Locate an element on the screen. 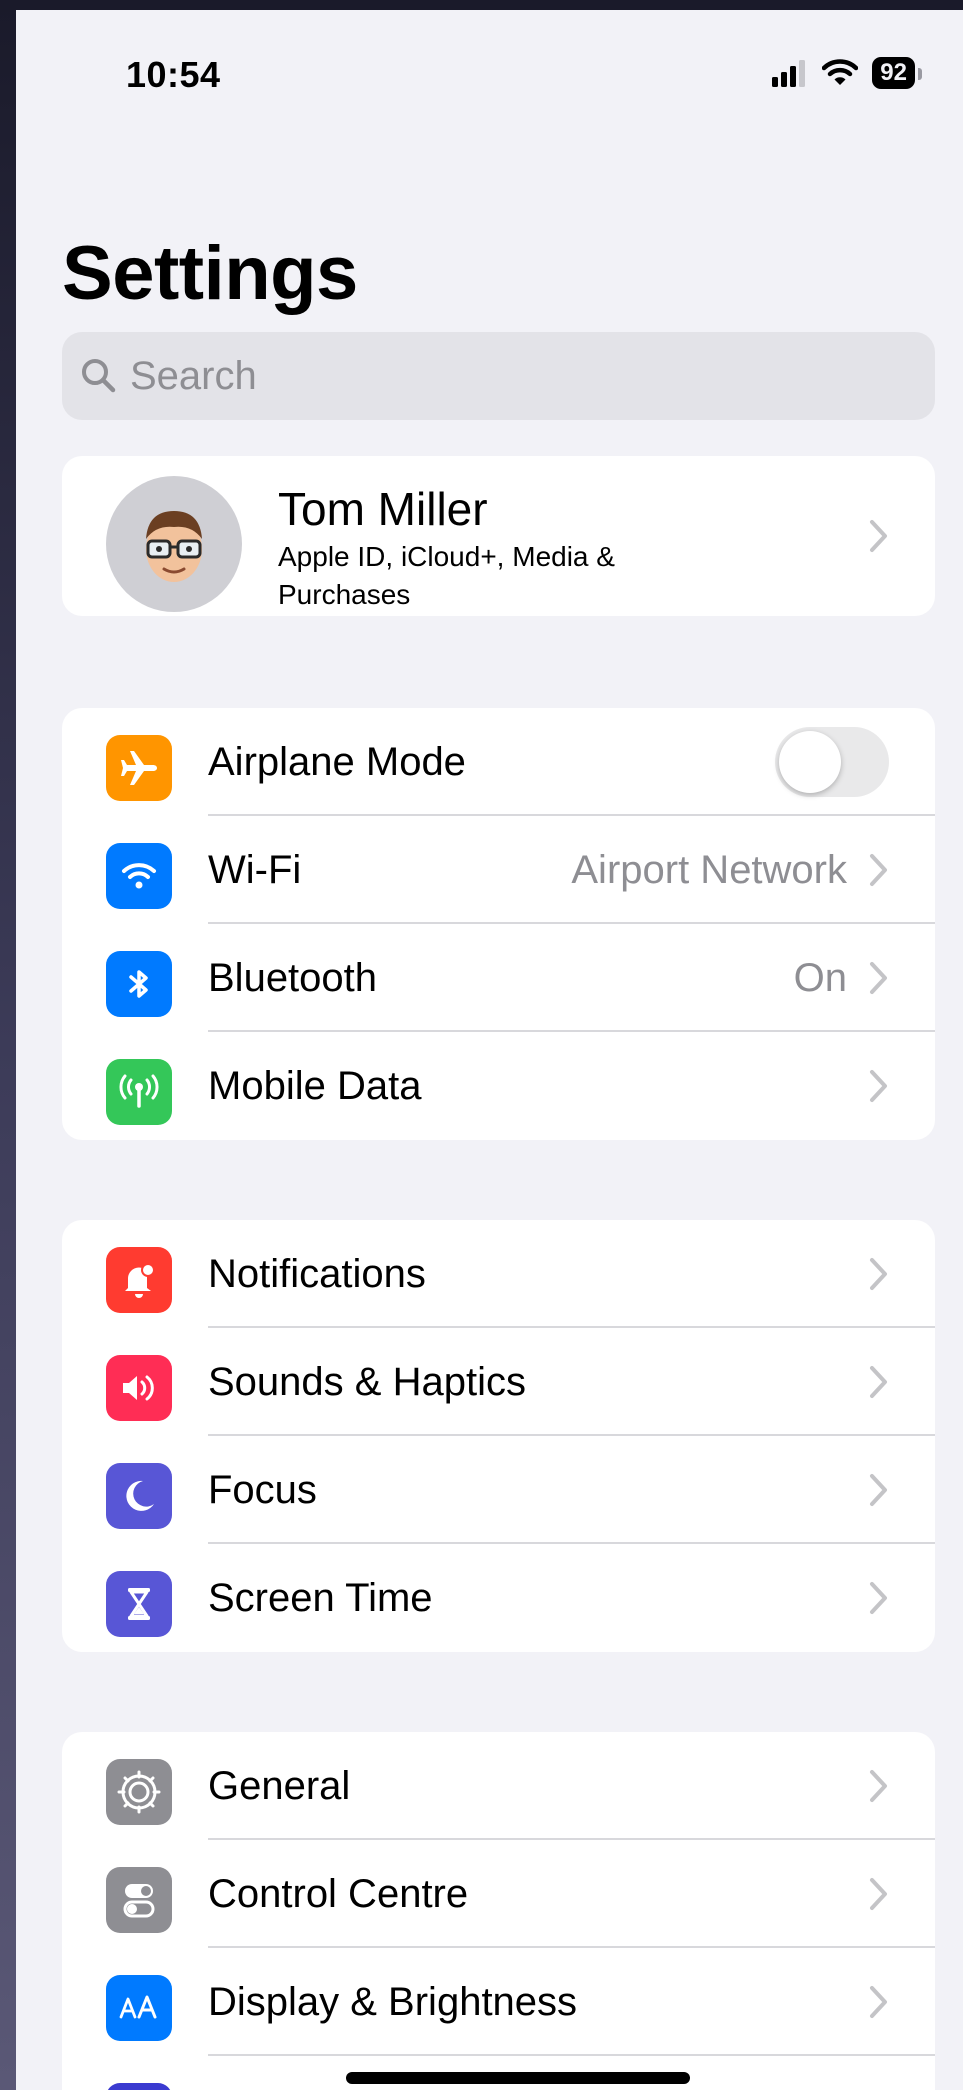  airplane-mode-toggle is located at coordinates (832, 762).